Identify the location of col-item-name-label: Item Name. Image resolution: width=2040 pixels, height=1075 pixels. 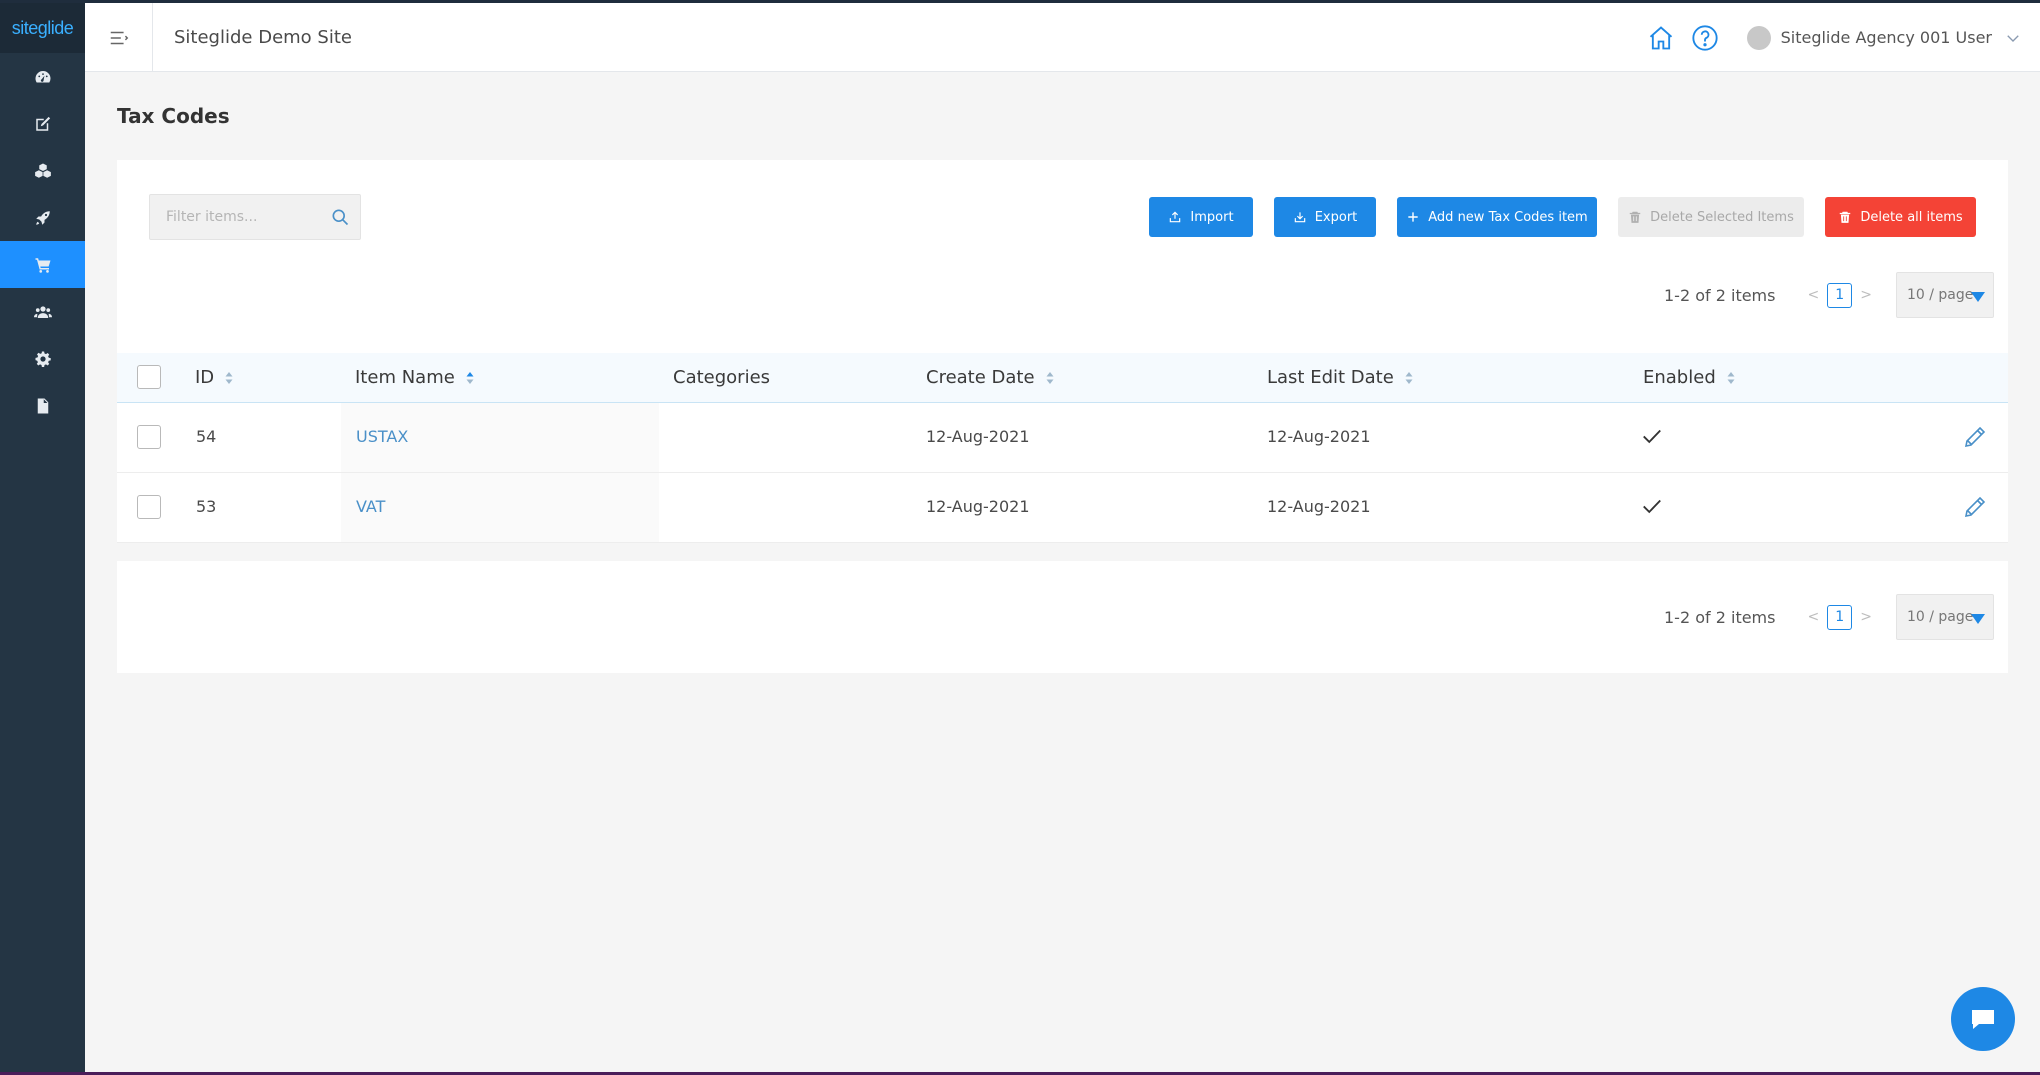
(405, 377).